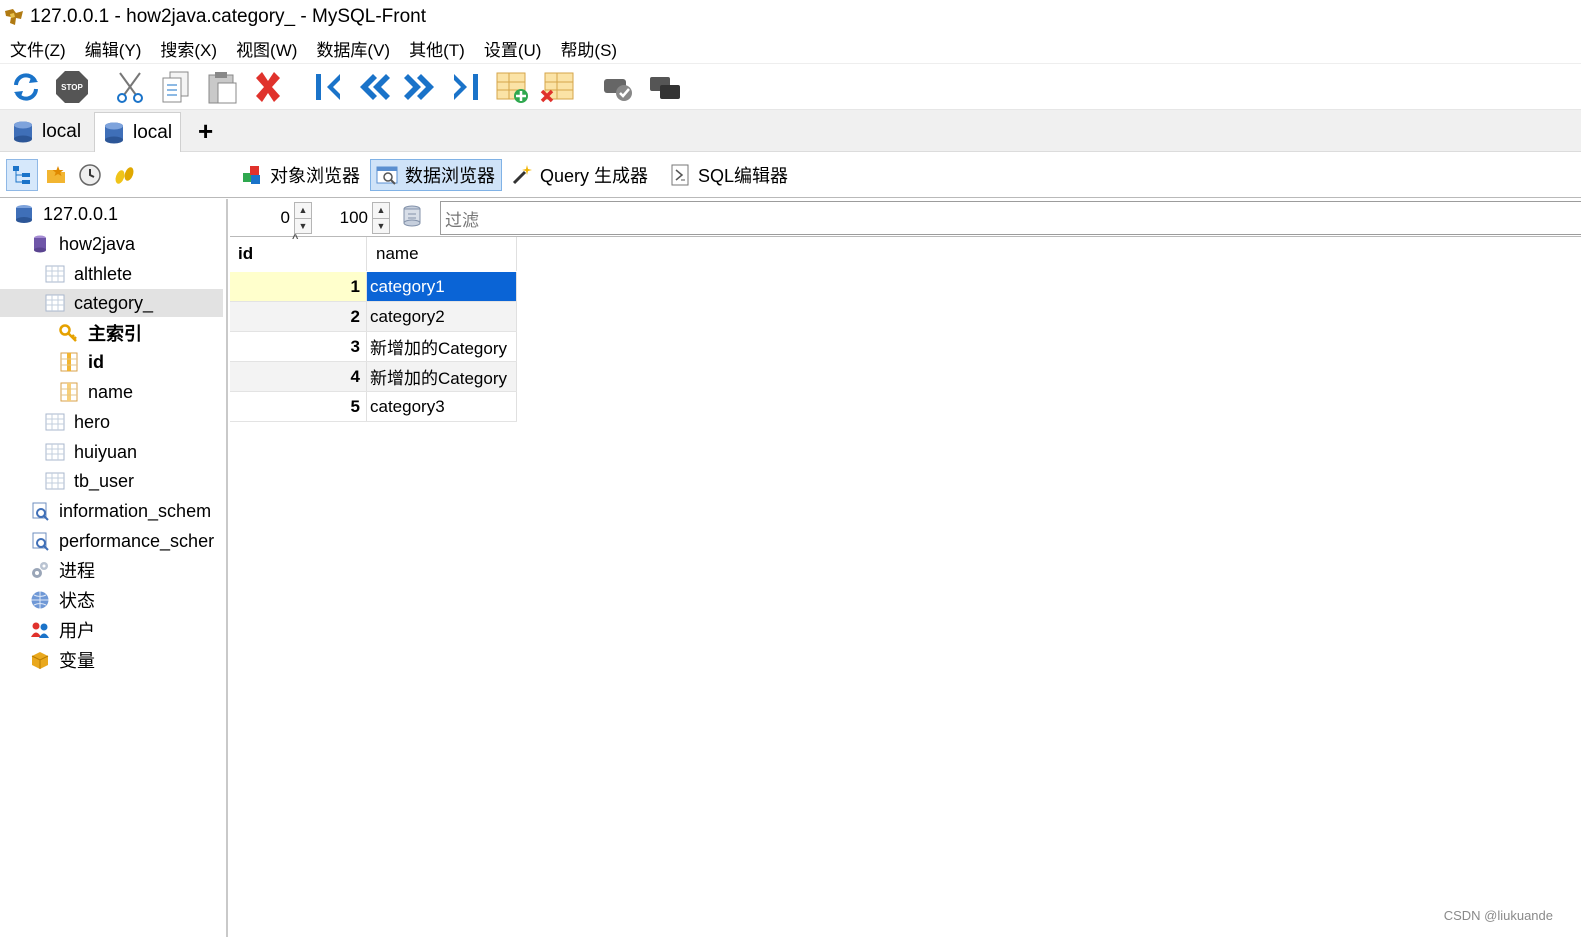  What do you see at coordinates (298, 286) in the screenshot?
I see `cell-id: 1` at bounding box center [298, 286].